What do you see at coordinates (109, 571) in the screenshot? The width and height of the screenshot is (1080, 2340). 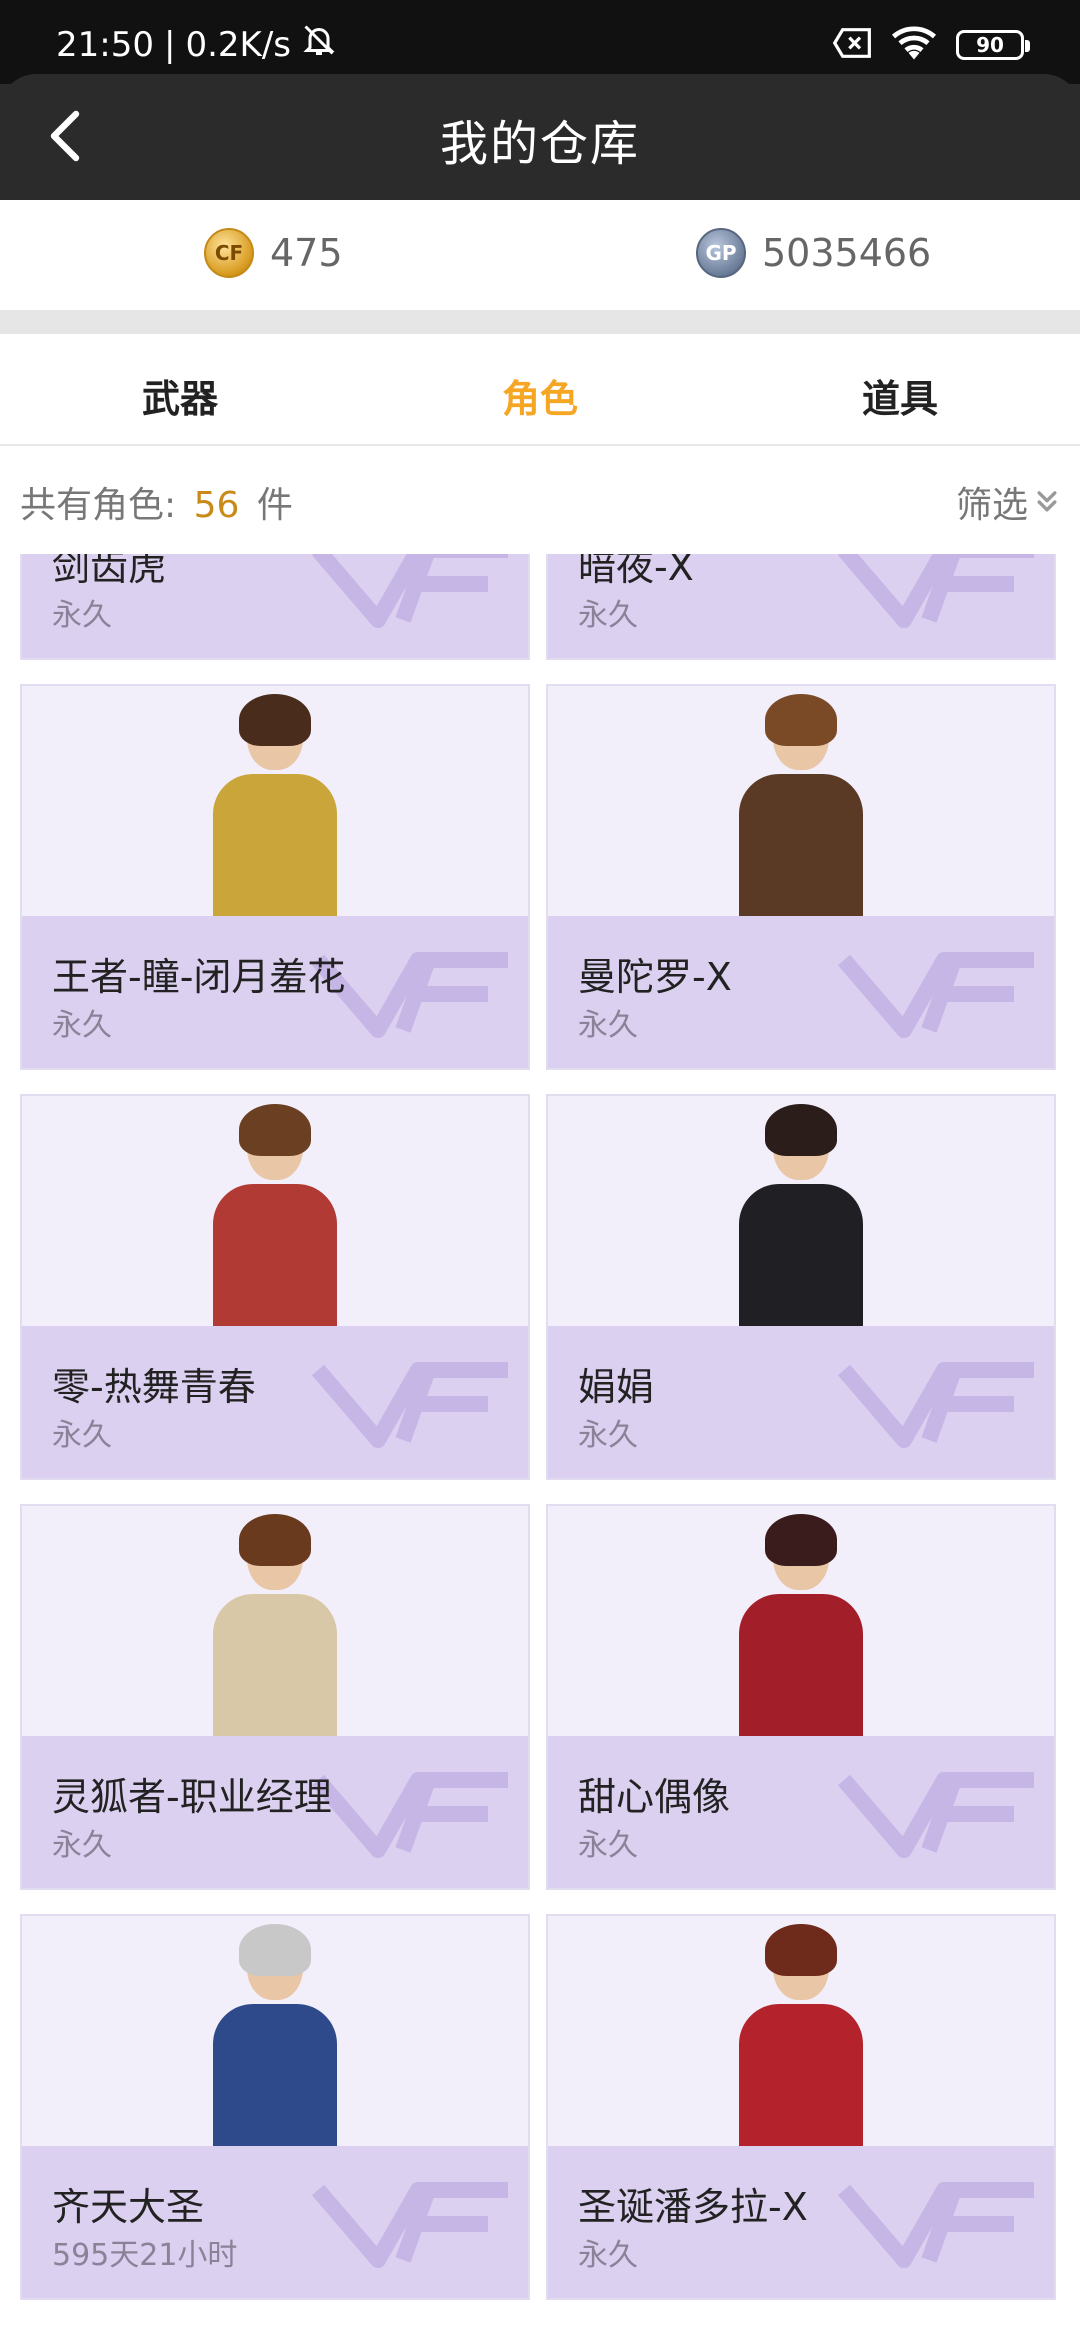 I see `character-name: 剑齿虎` at bounding box center [109, 571].